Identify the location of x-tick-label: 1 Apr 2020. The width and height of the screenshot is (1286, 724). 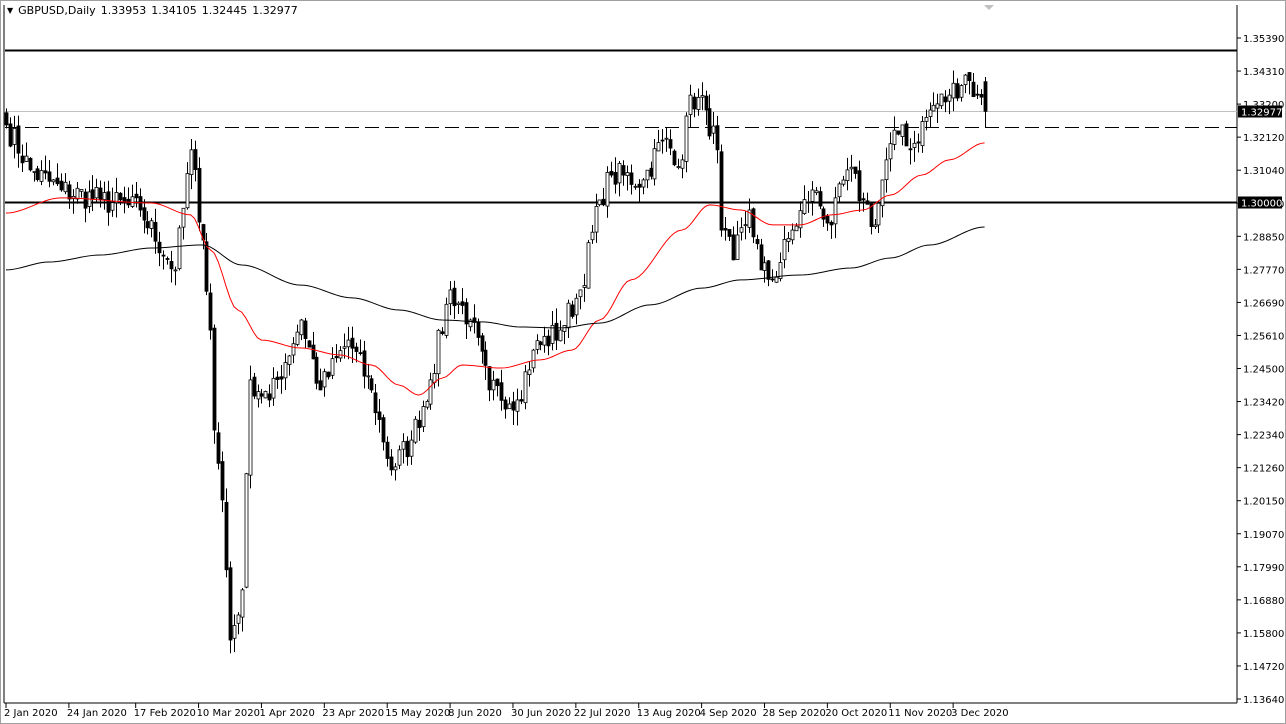
(286, 713).